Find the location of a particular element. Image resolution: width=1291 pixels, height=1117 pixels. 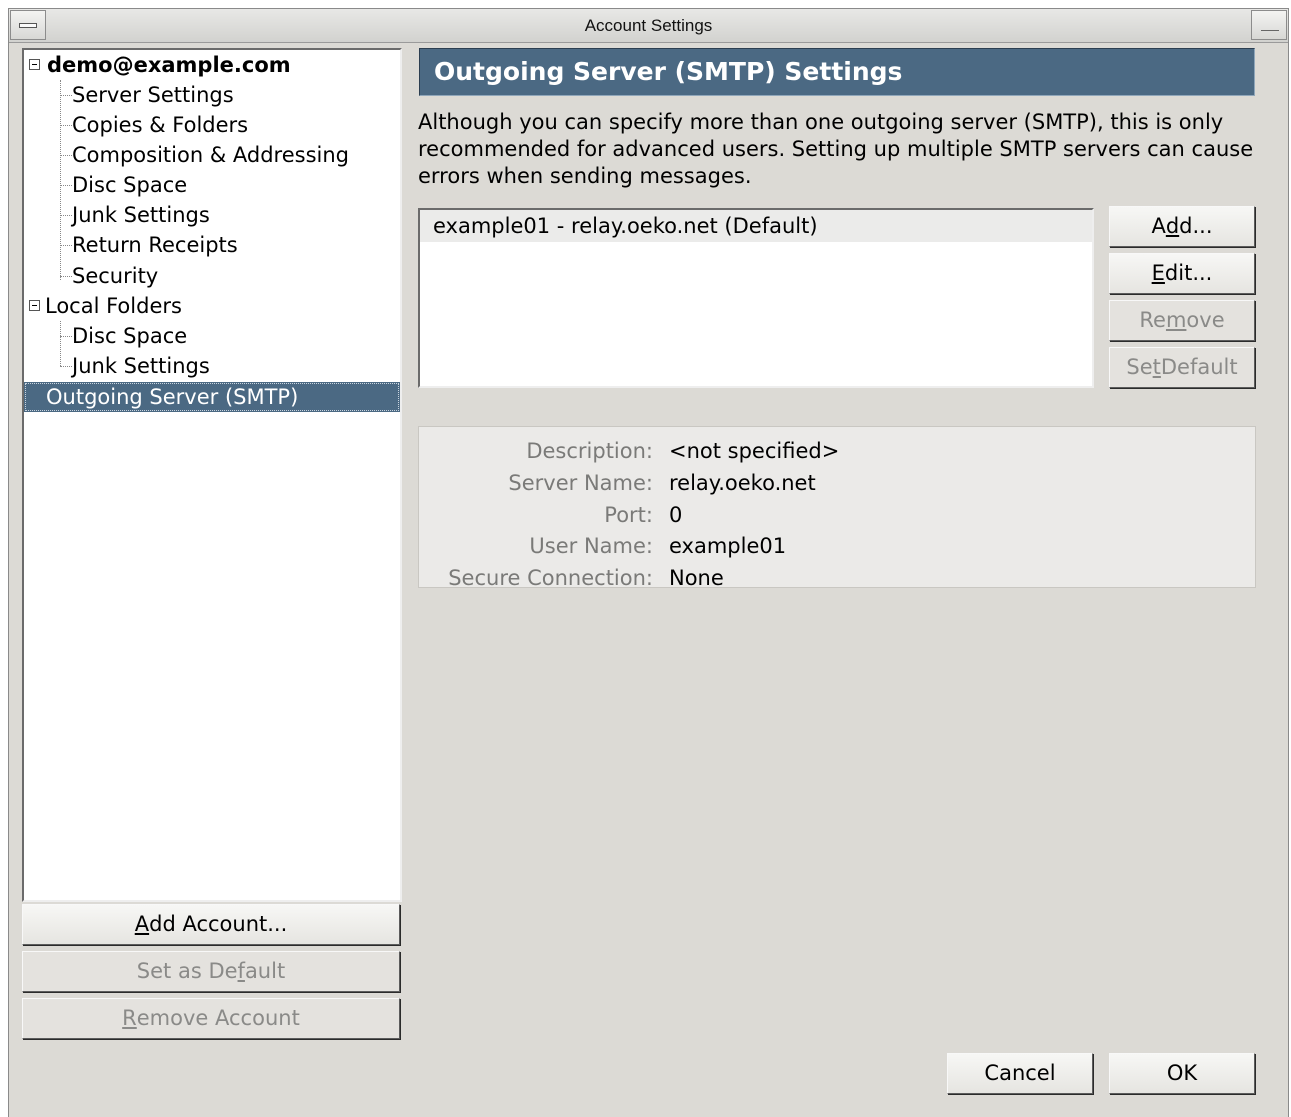

mnemonic-key: t is located at coordinates (1156, 367).